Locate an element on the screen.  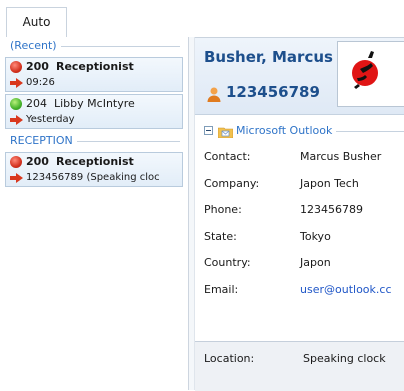
email-link: user@outlook.cc is located at coordinates (346, 289).